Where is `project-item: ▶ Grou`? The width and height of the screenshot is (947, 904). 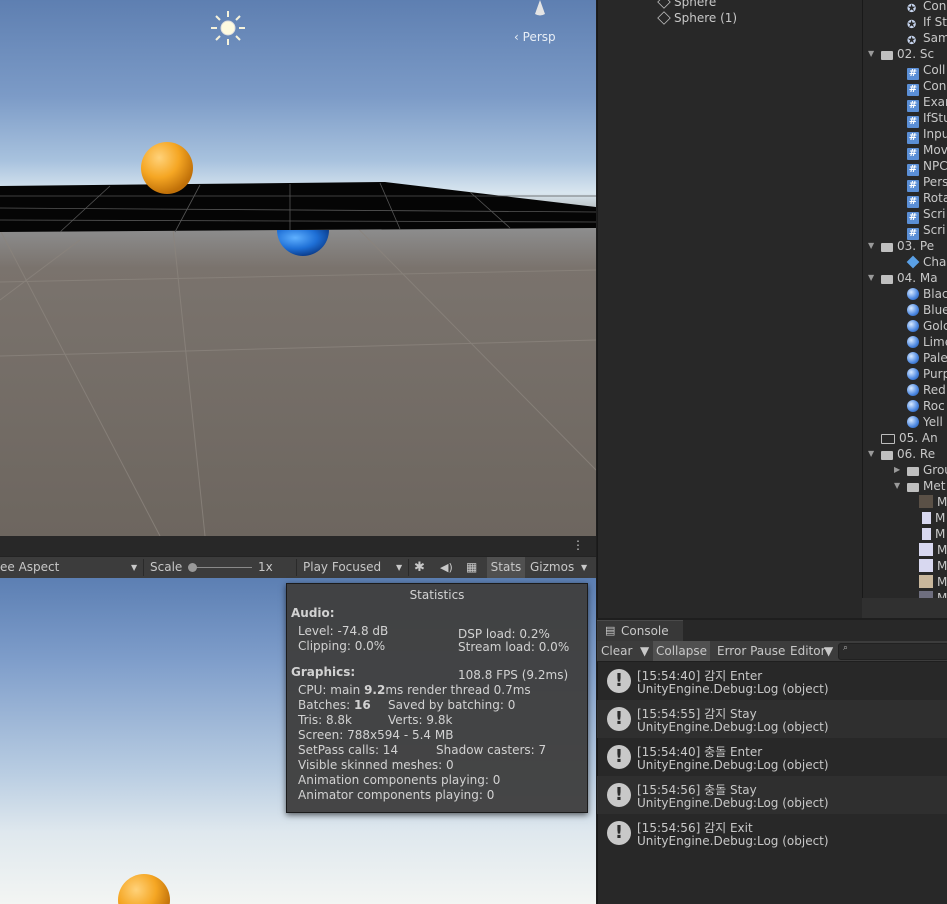 project-item: ▶ Grou is located at coordinates (920, 470).